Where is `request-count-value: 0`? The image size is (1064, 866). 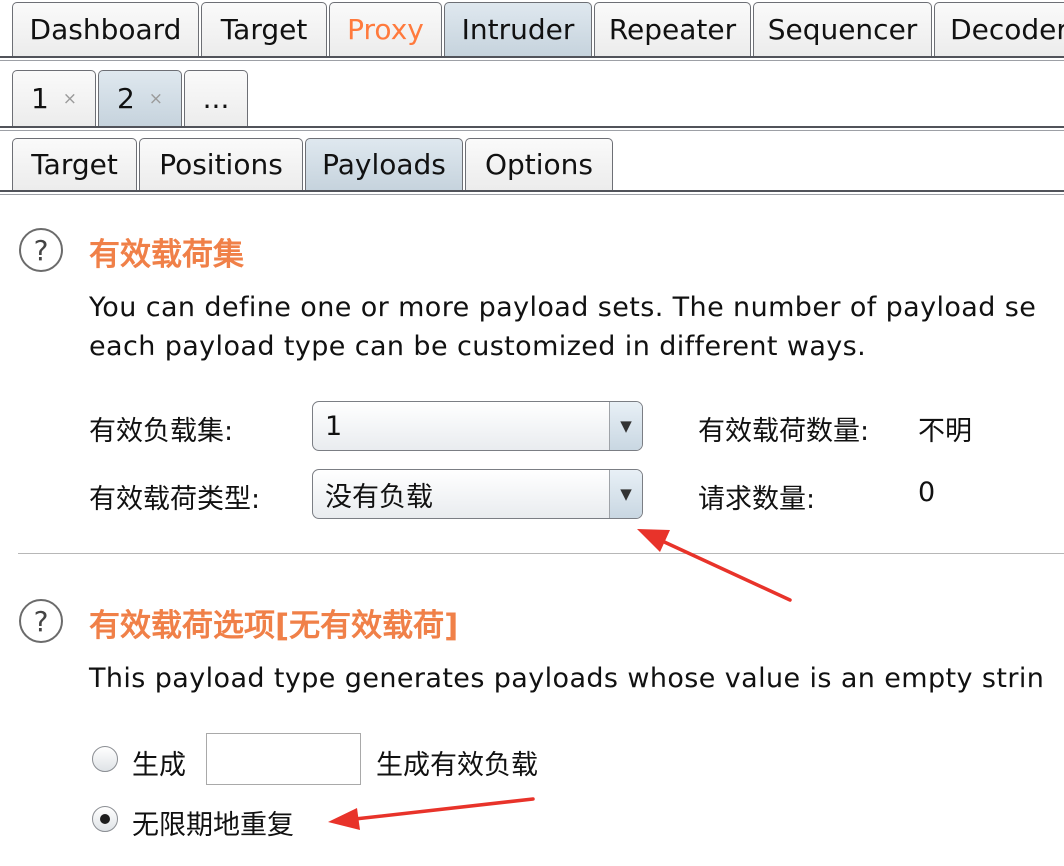
request-count-value: 0 is located at coordinates (927, 492).